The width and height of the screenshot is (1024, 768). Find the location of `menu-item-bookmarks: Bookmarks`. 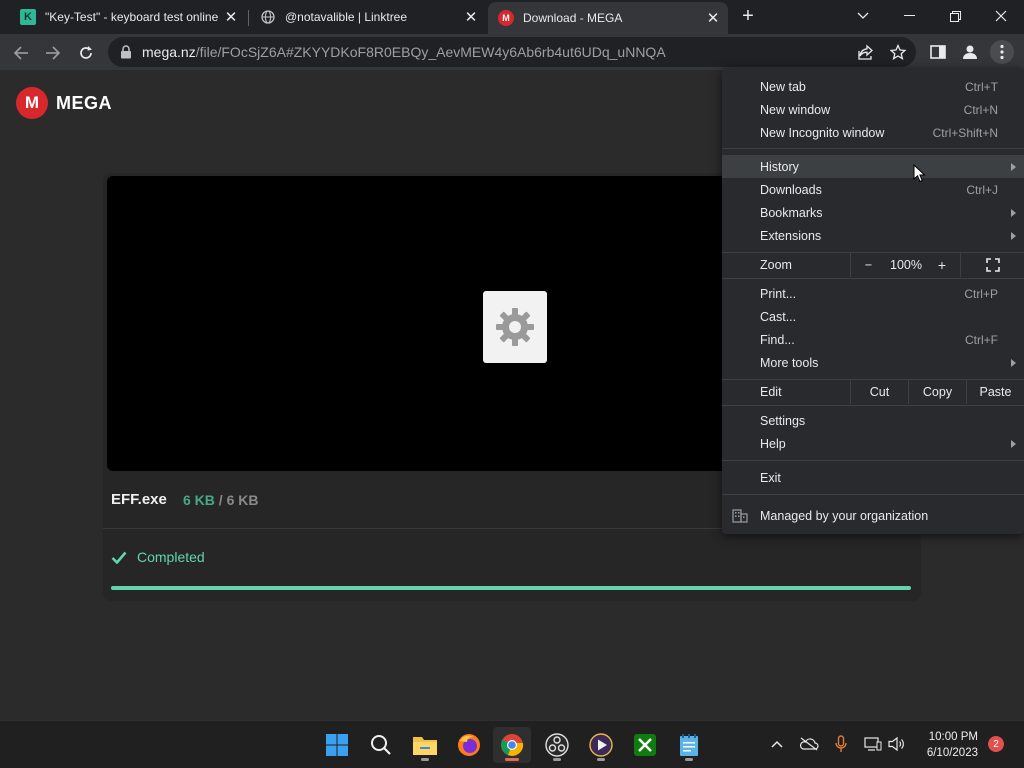

menu-item-bookmarks: Bookmarks is located at coordinates (873, 212).